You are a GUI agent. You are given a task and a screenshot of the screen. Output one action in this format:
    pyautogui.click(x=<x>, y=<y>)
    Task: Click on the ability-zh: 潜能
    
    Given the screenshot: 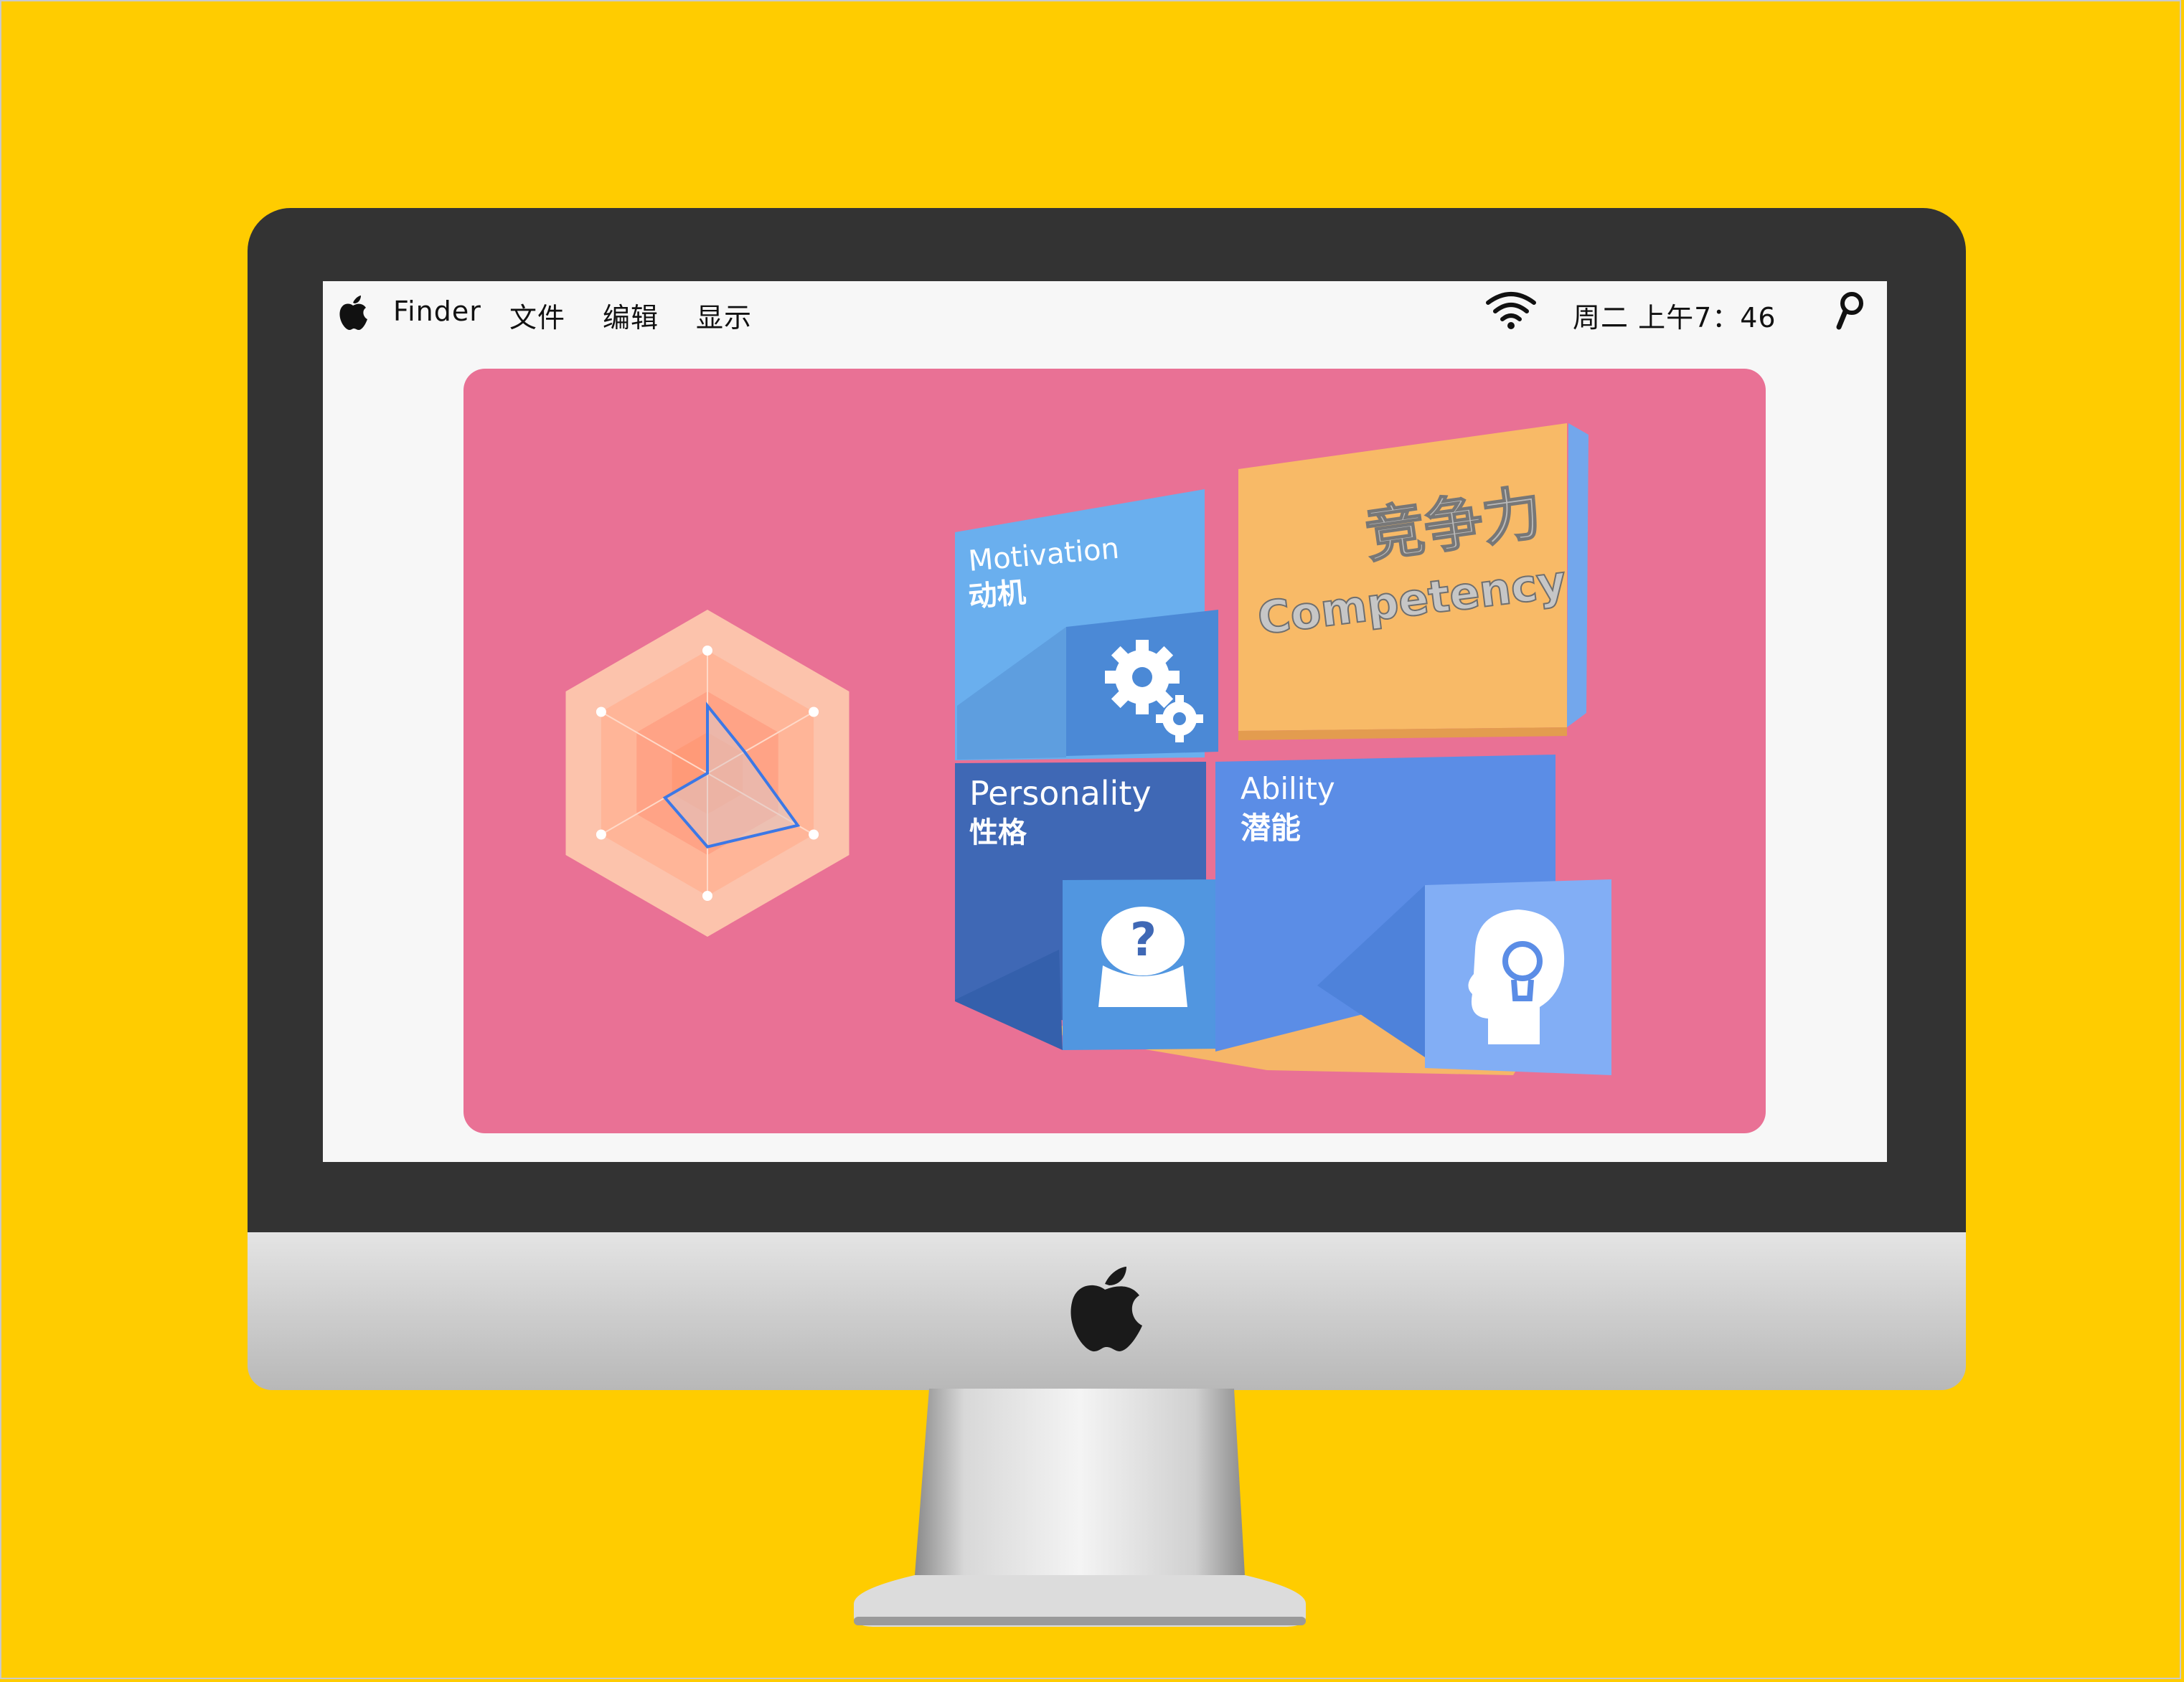 What is the action you would take?
    pyautogui.click(x=1271, y=828)
    